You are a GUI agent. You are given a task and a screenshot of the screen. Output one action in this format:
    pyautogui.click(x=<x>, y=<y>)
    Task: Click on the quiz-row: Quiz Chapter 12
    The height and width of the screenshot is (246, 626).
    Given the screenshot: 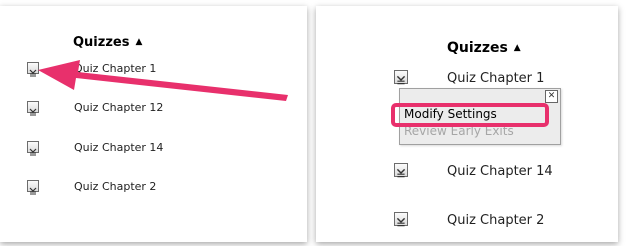 What is the action you would take?
    pyautogui.click(x=153, y=111)
    